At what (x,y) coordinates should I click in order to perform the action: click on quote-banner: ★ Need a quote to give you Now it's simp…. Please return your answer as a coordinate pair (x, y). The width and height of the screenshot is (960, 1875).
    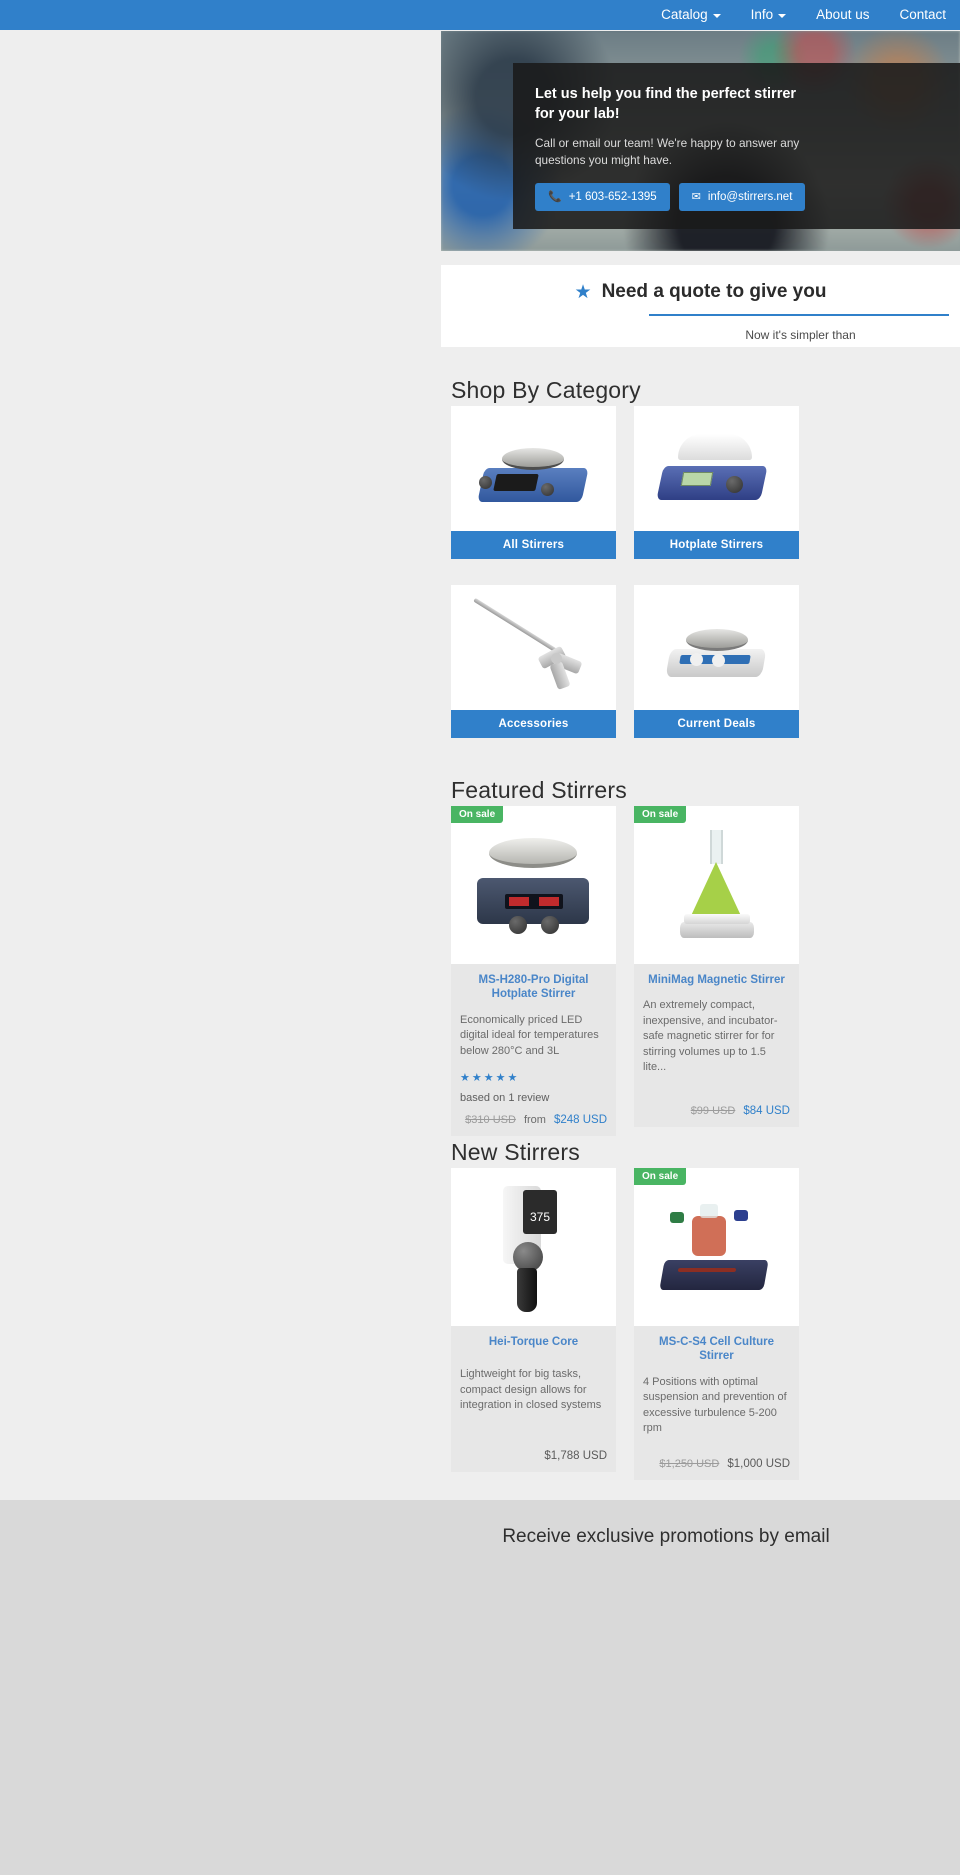
    Looking at the image, I should click on (700, 306).